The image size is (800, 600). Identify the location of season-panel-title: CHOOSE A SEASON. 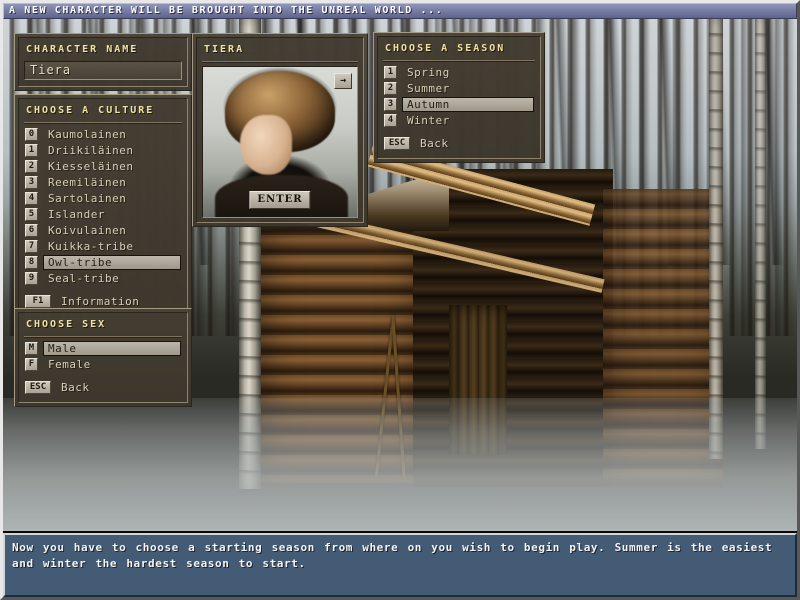
(445, 48).